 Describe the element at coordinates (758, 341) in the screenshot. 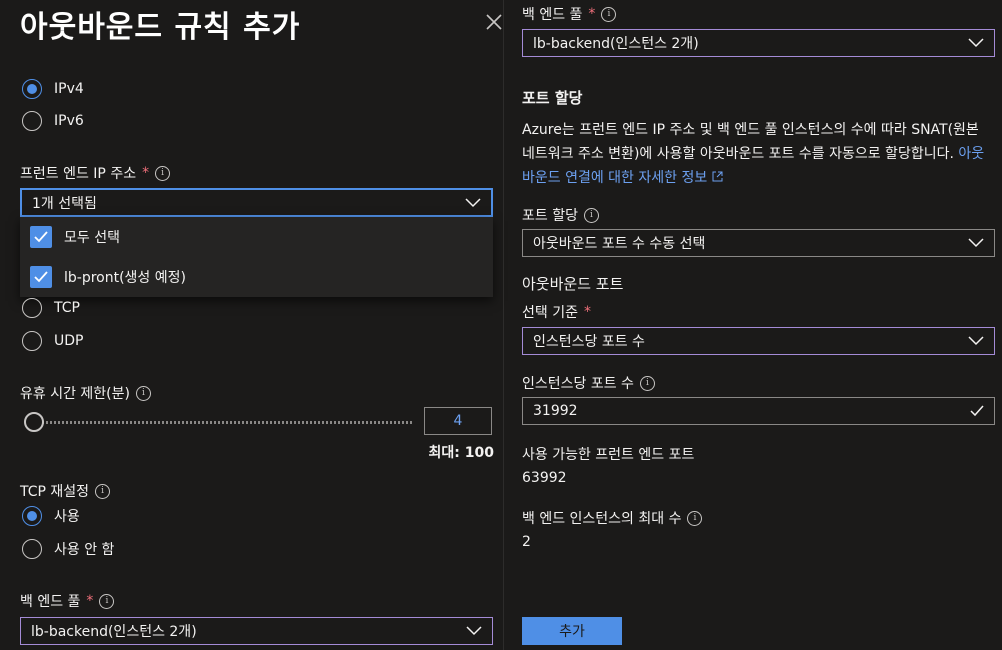

I see `selection-basis-select: 인스턴스당 포트 수` at that location.